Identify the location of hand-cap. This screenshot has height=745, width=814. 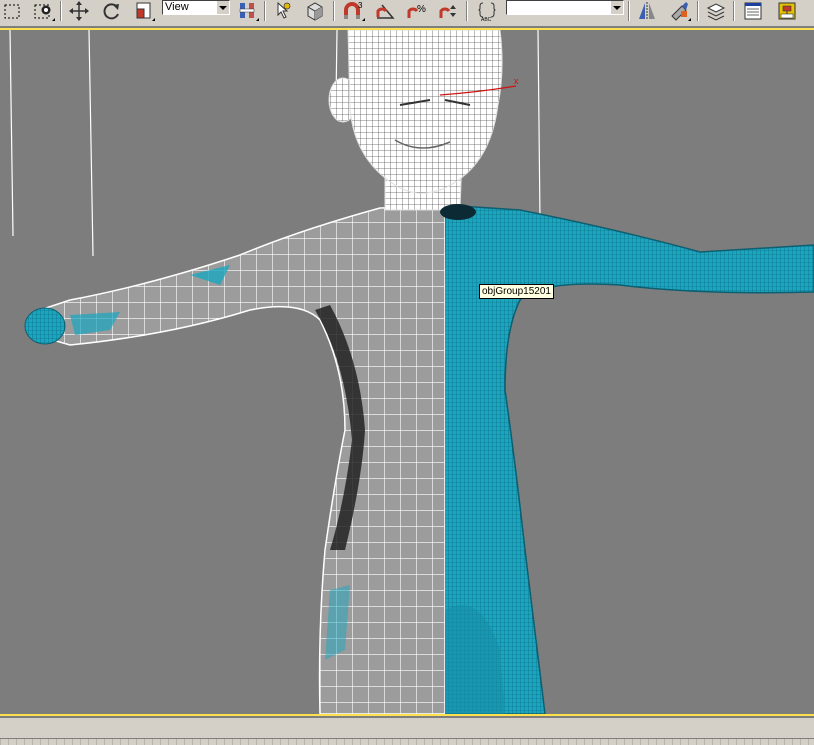
(45, 326).